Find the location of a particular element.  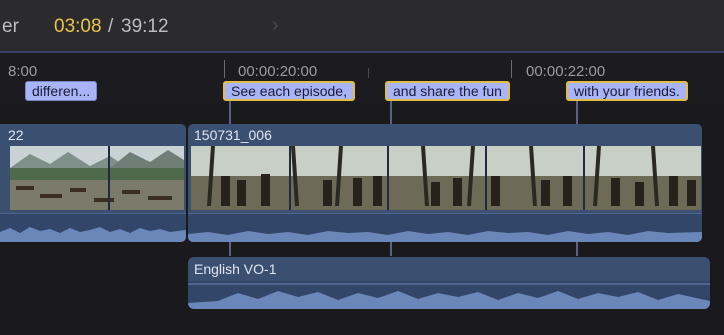

total-duration: 39:12 is located at coordinates (145, 26).